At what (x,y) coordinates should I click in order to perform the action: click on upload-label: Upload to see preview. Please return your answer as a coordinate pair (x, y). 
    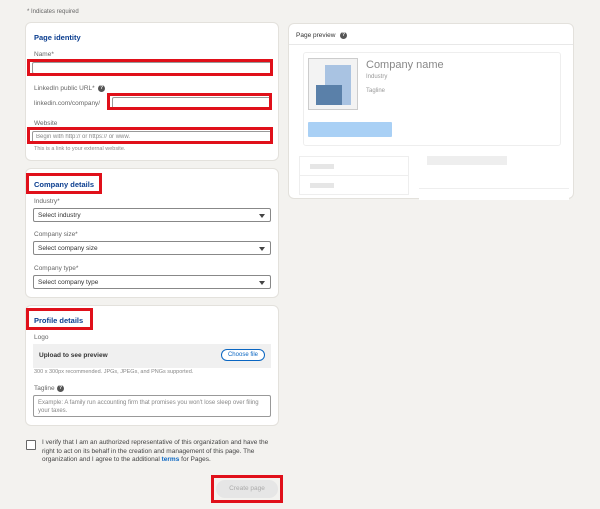
    Looking at the image, I should click on (73, 355).